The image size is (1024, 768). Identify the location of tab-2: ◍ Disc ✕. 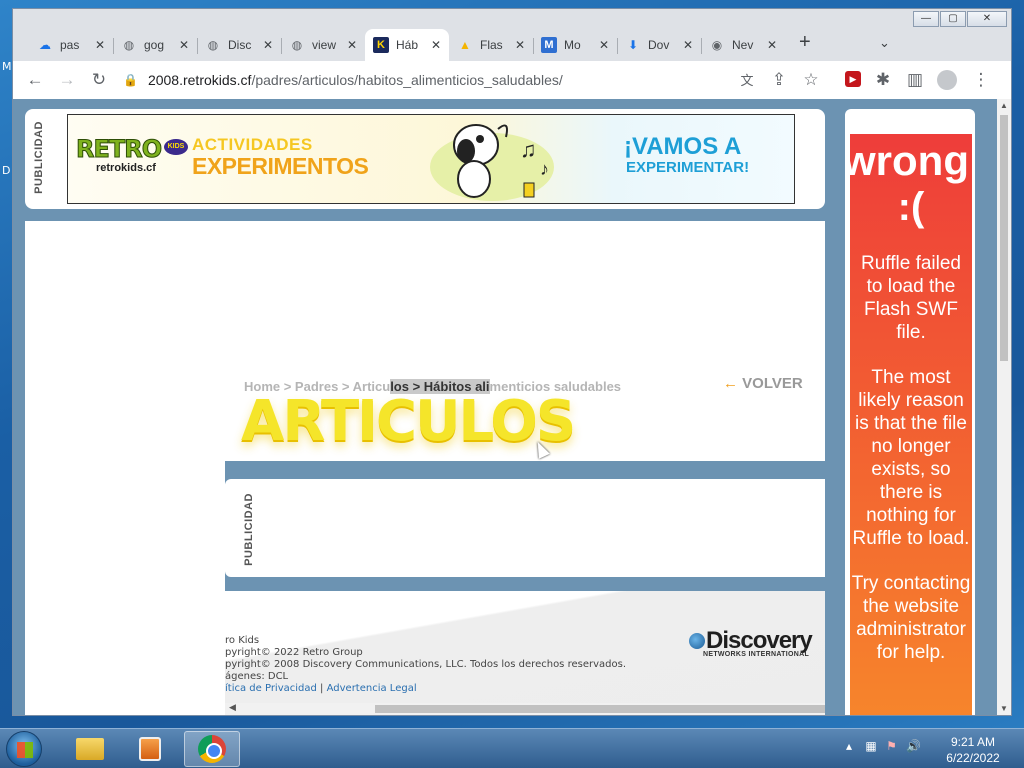
(239, 45).